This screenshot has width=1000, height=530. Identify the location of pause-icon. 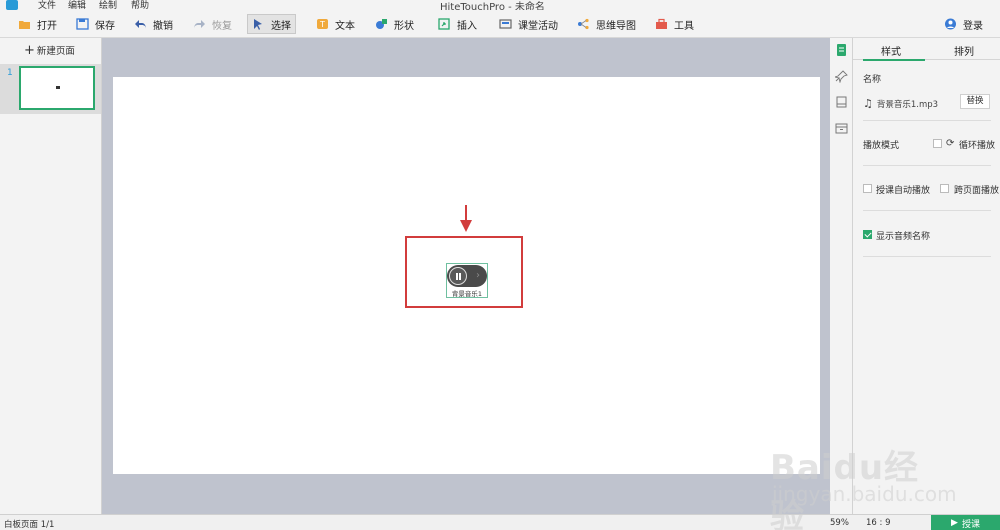
(457, 276).